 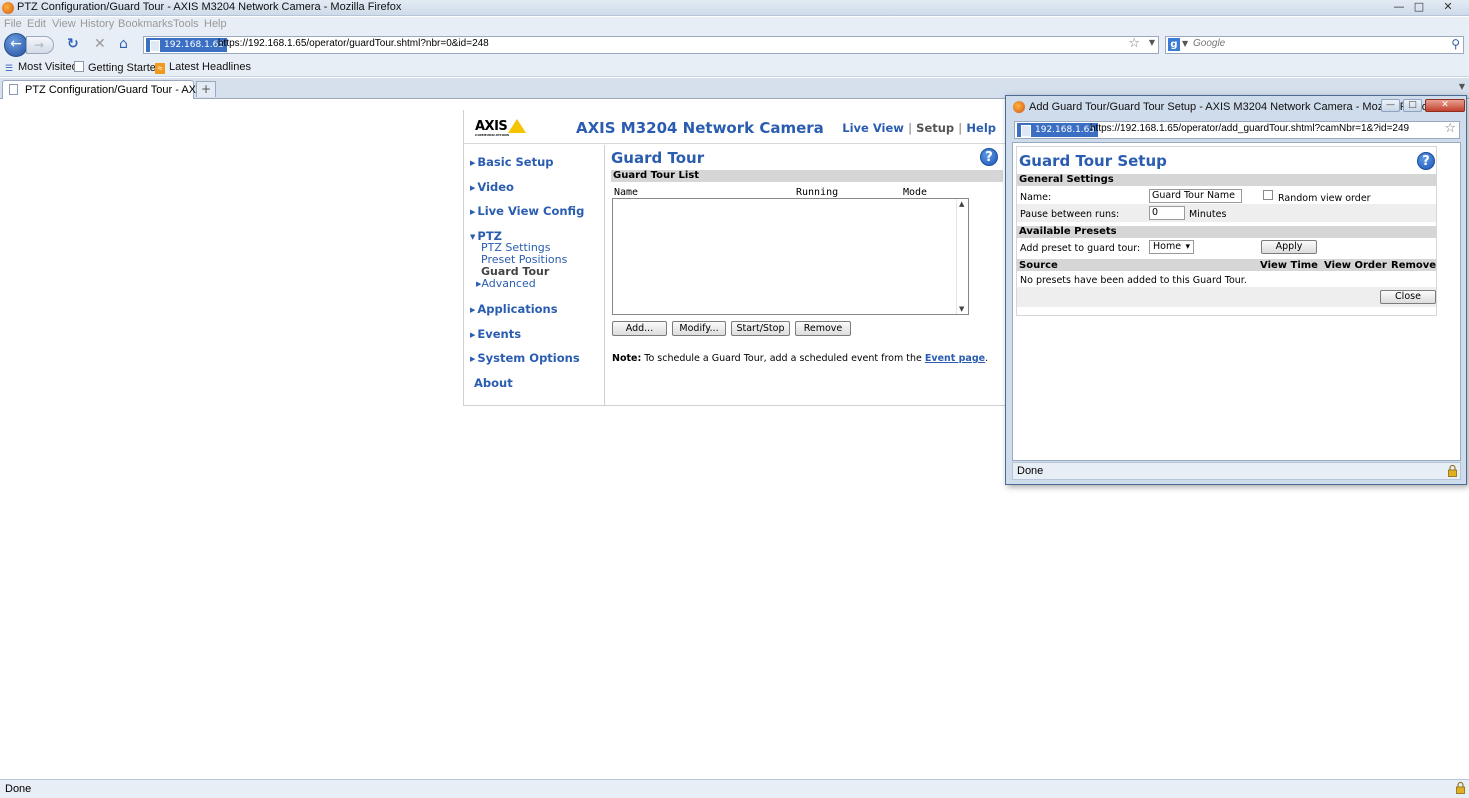 What do you see at coordinates (495, 334) in the screenshot?
I see `nav-events: ▶ Events` at bounding box center [495, 334].